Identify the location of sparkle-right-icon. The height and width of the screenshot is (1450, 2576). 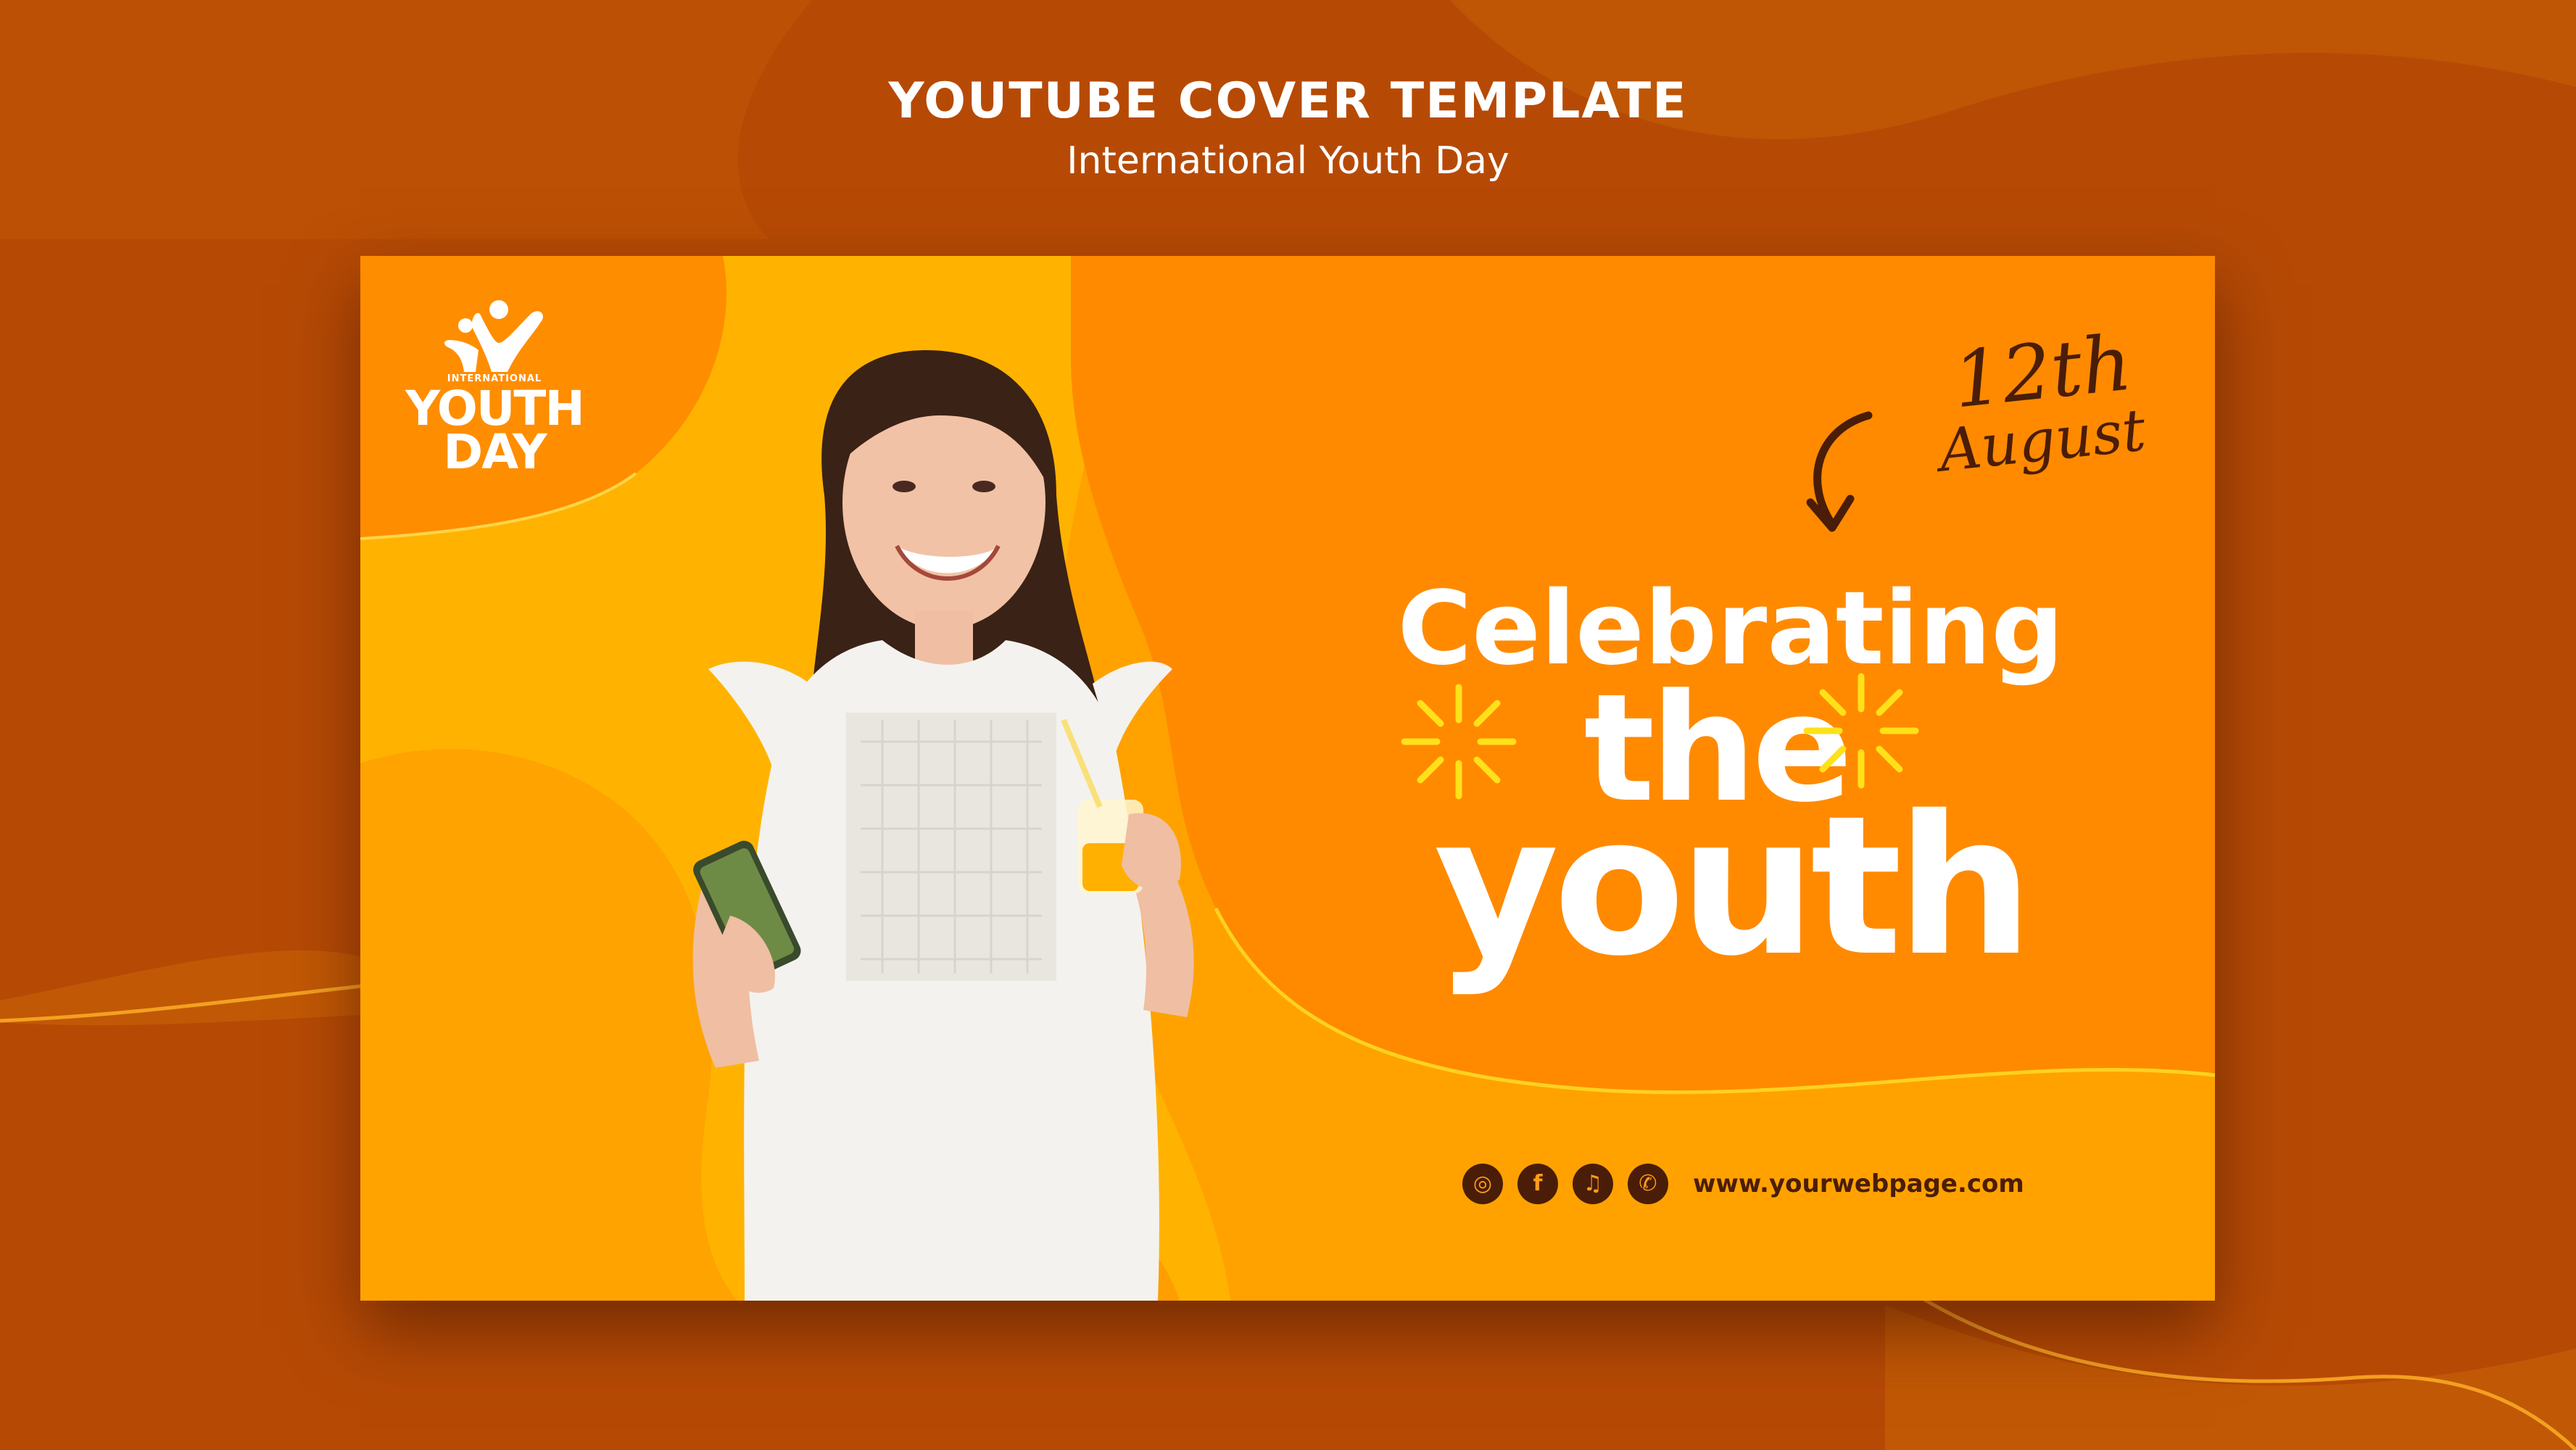
(1861, 731).